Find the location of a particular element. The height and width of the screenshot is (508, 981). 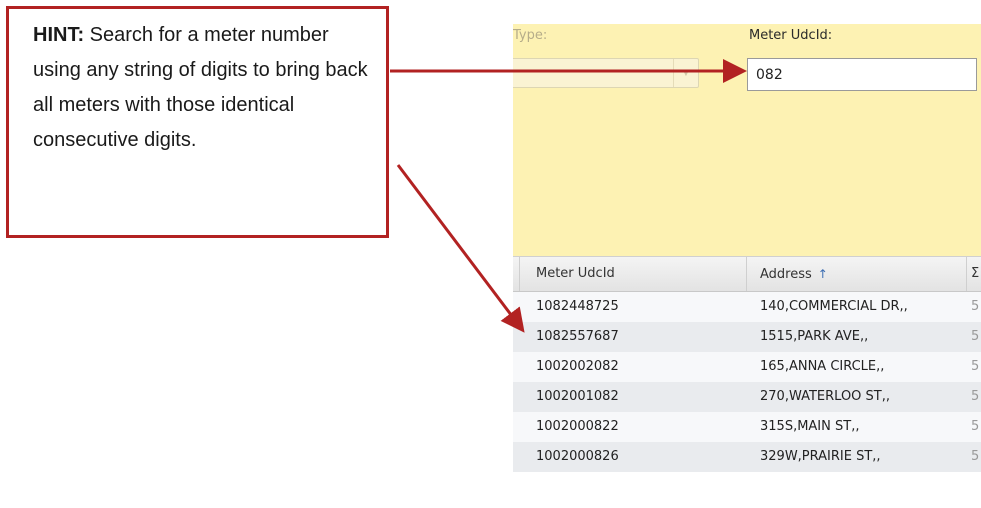

arrow-to-results is located at coordinates (460, 248).